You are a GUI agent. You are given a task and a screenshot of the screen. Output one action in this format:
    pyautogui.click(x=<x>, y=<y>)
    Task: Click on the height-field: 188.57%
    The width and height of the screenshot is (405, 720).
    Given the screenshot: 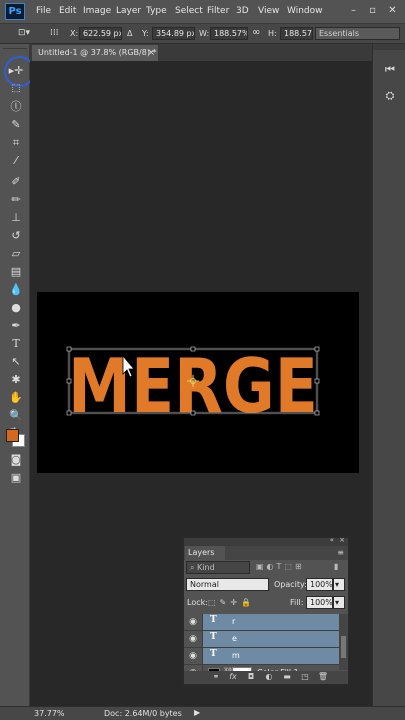 What is the action you would take?
    pyautogui.click(x=296, y=33)
    